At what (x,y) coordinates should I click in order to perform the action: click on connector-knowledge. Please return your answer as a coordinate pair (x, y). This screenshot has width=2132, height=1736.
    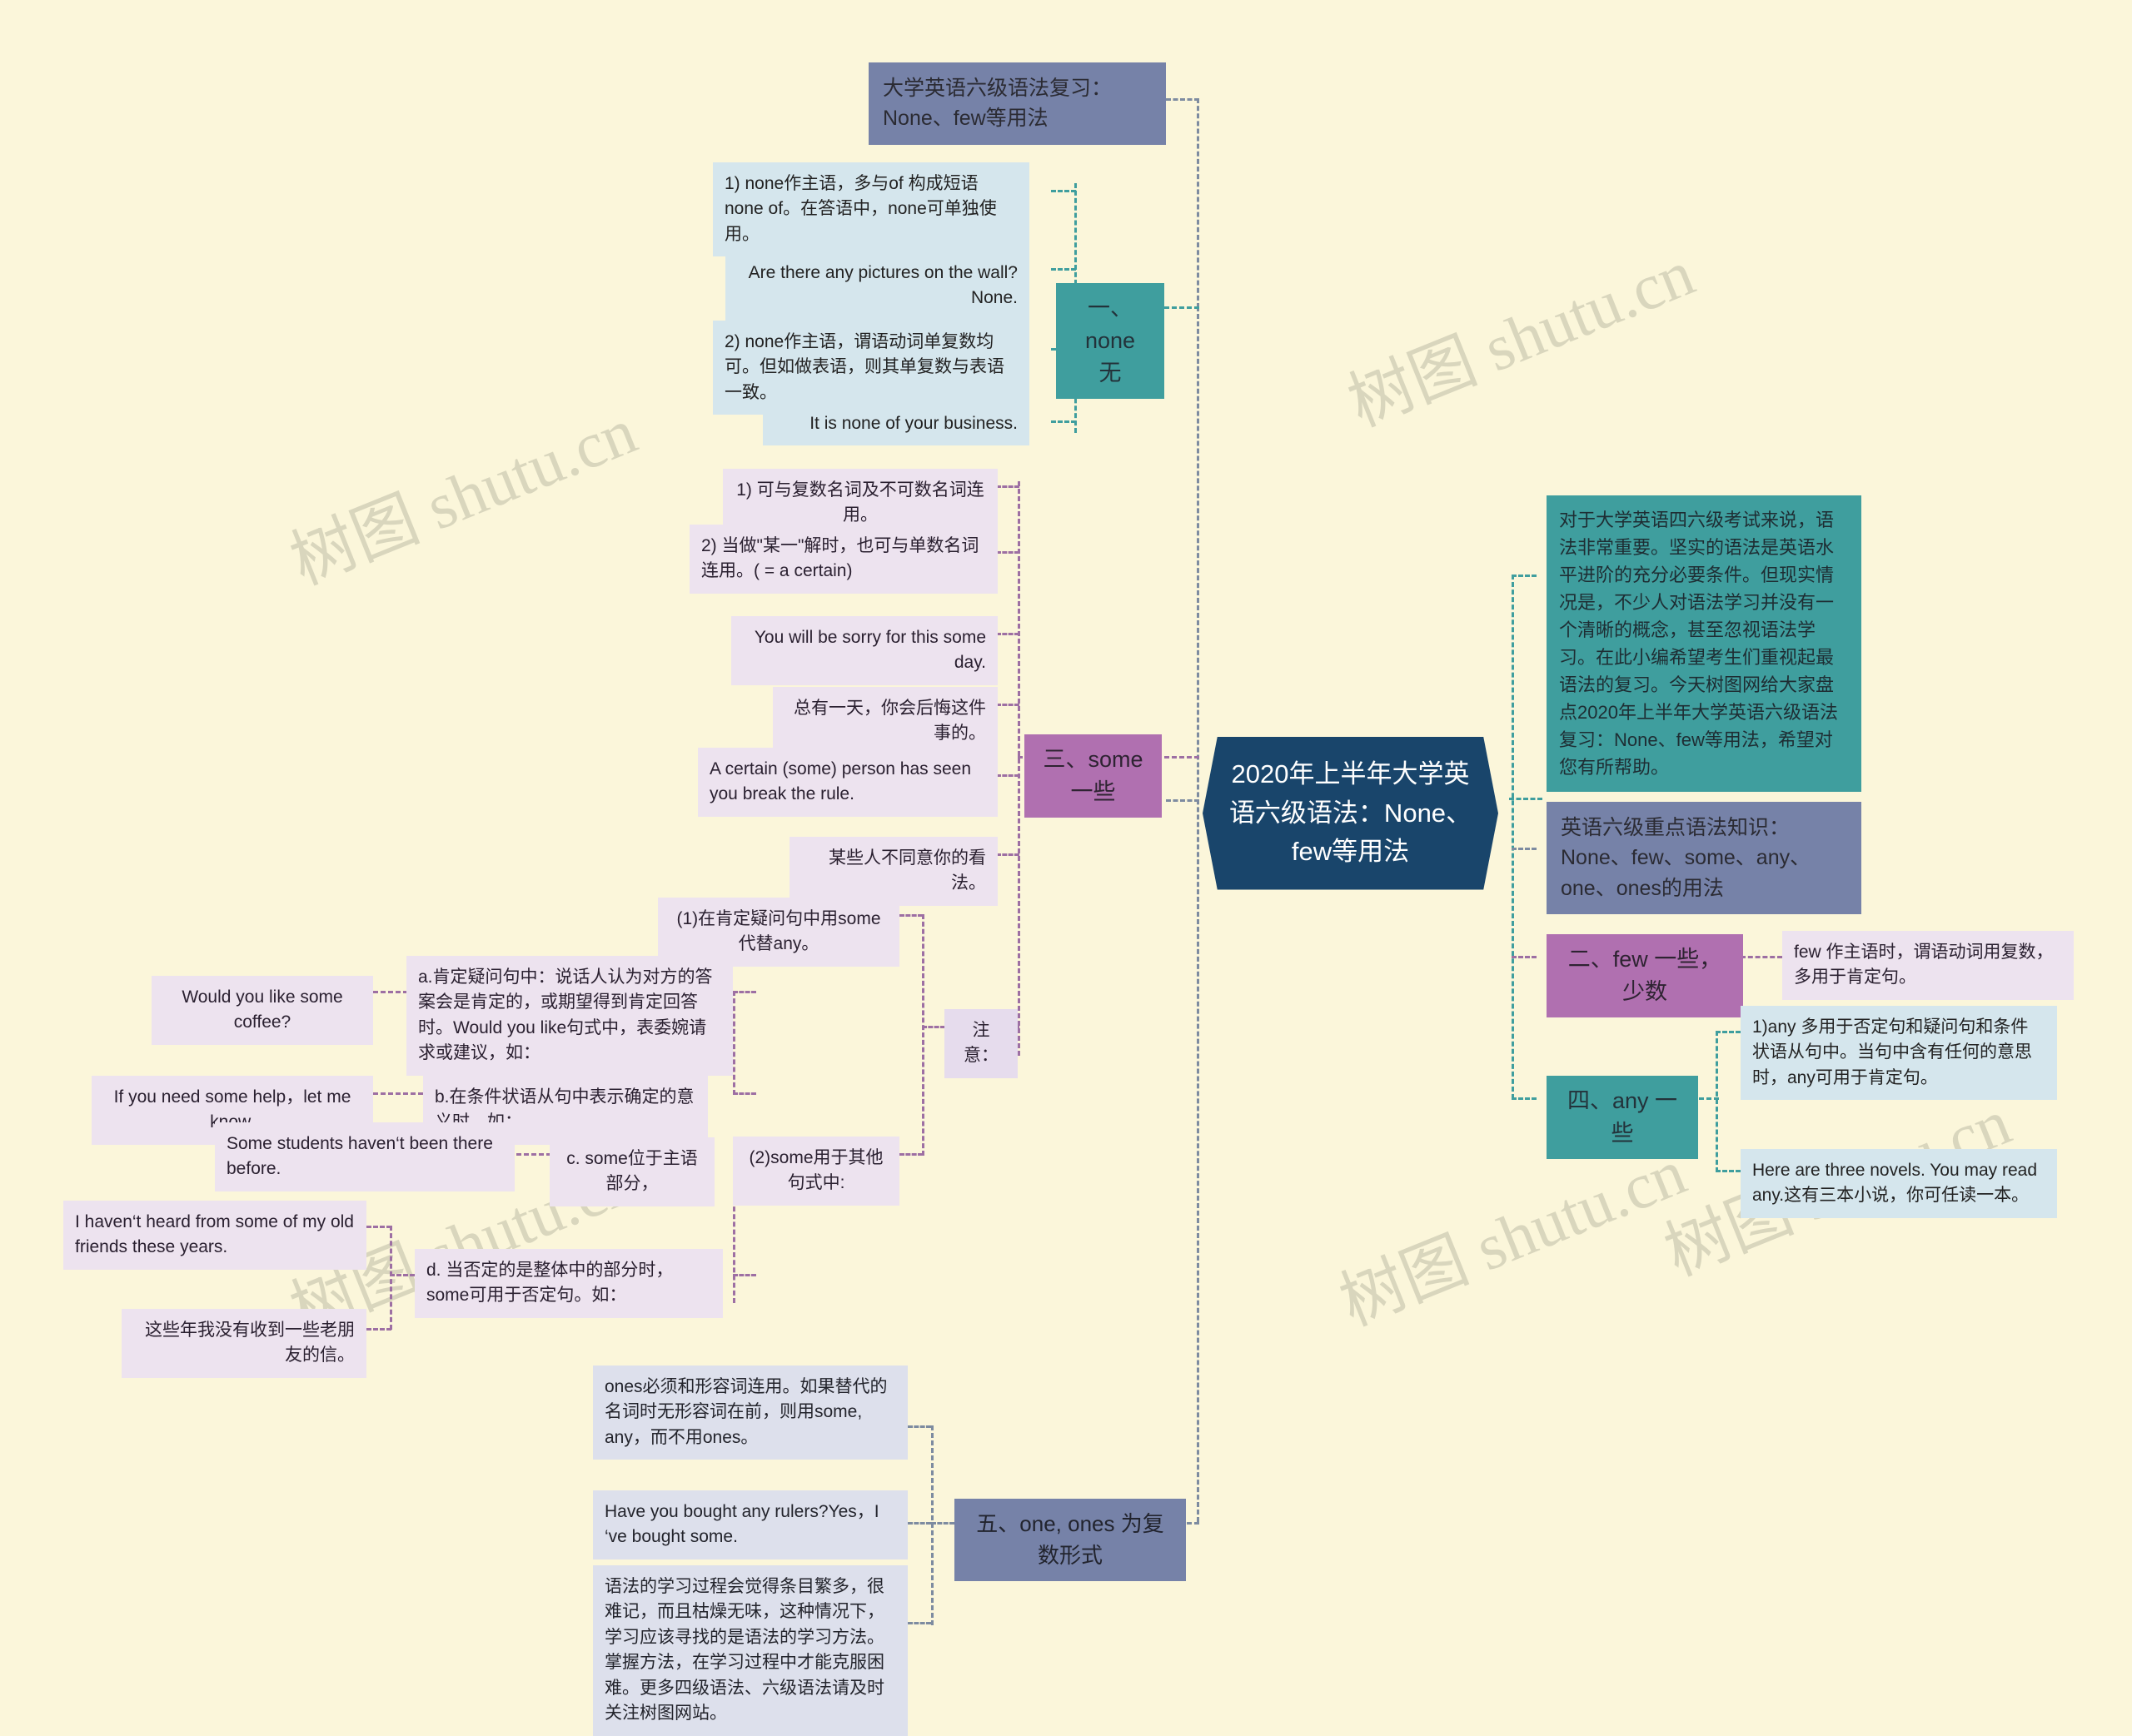
    Looking at the image, I should click on (1524, 849).